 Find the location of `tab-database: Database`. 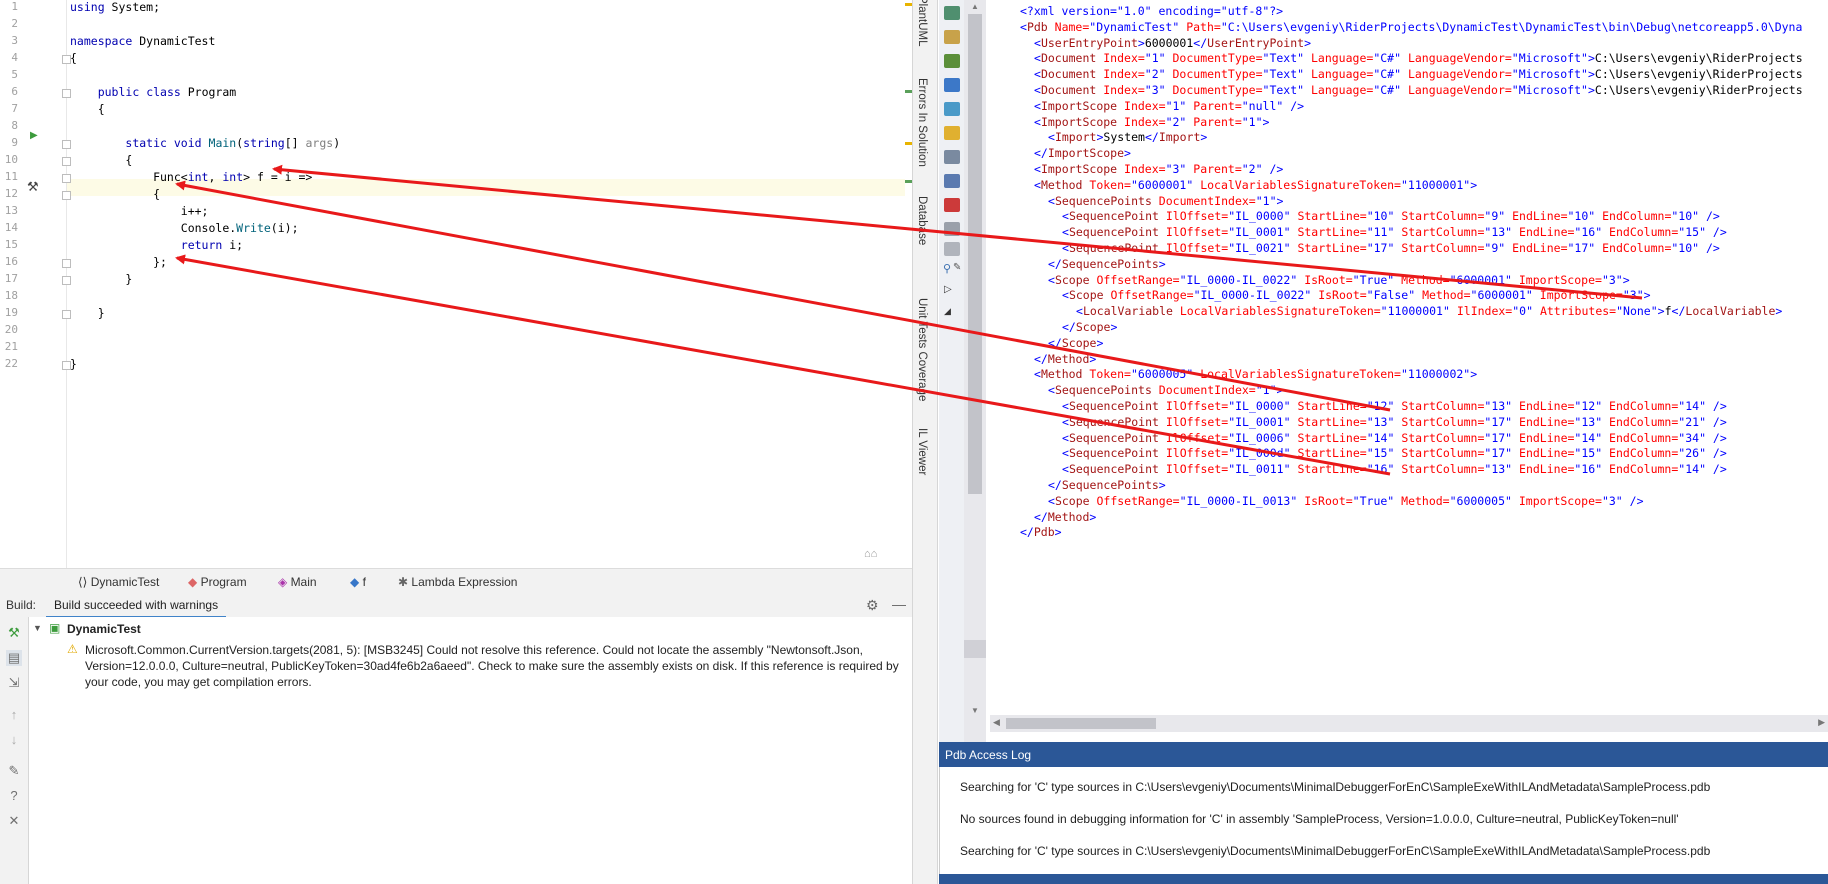

tab-database: Database is located at coordinates (922, 220).